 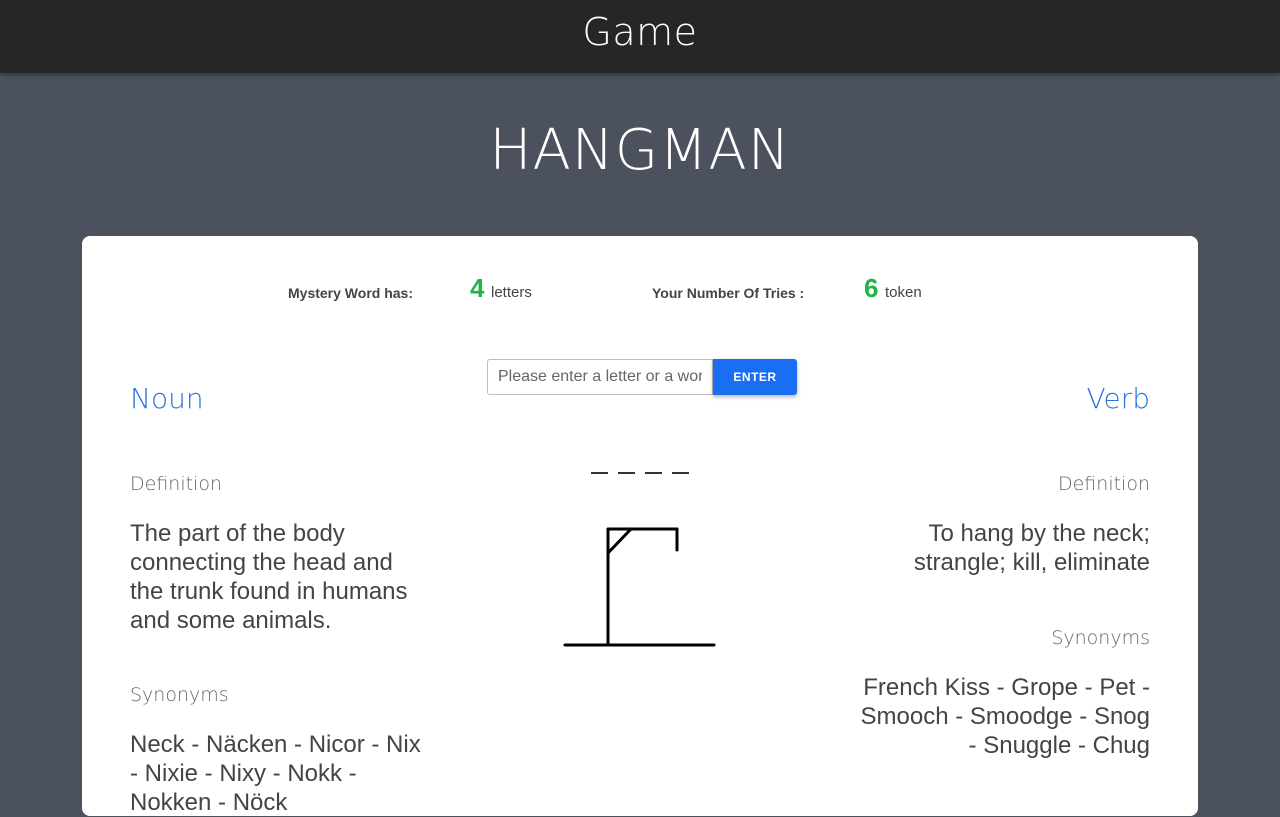 I want to click on verb-definition-label: Definition, so click(x=1103, y=484).